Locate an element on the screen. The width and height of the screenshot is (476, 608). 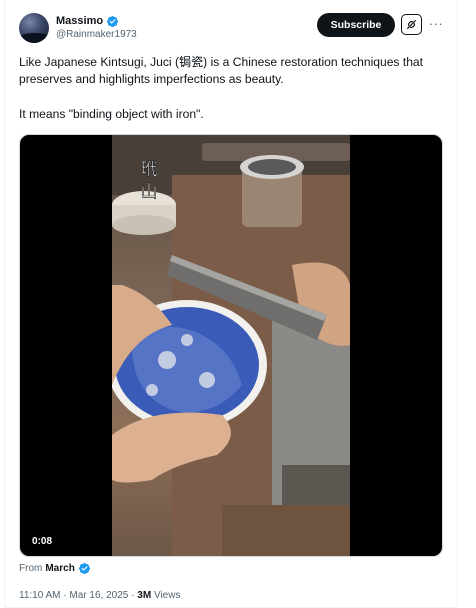
tweet-meta: 11:10 AM · Mar 16, 2025 · 3M Views is located at coordinates (99, 595).